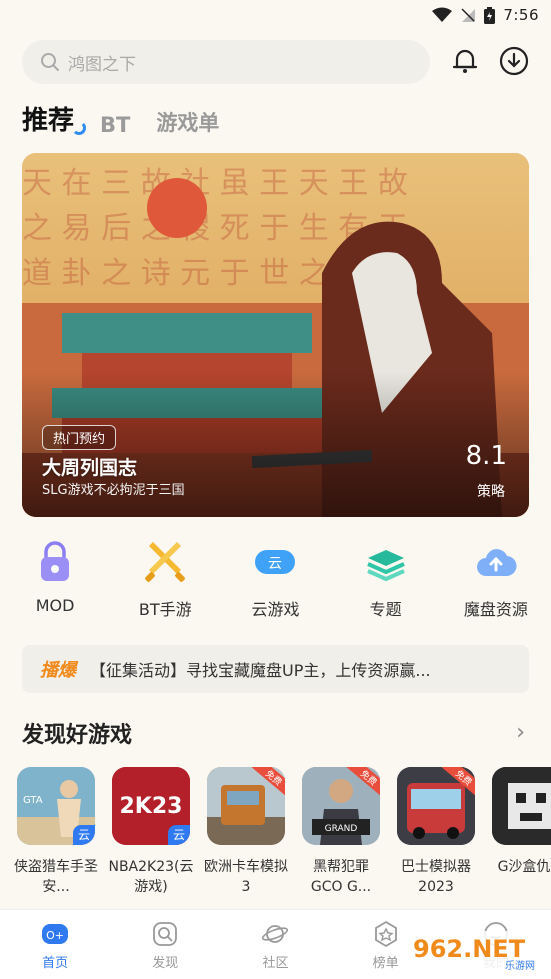 The image size is (551, 979). What do you see at coordinates (469, 949) in the screenshot?
I see `watermark-text: 962.NET` at bounding box center [469, 949].